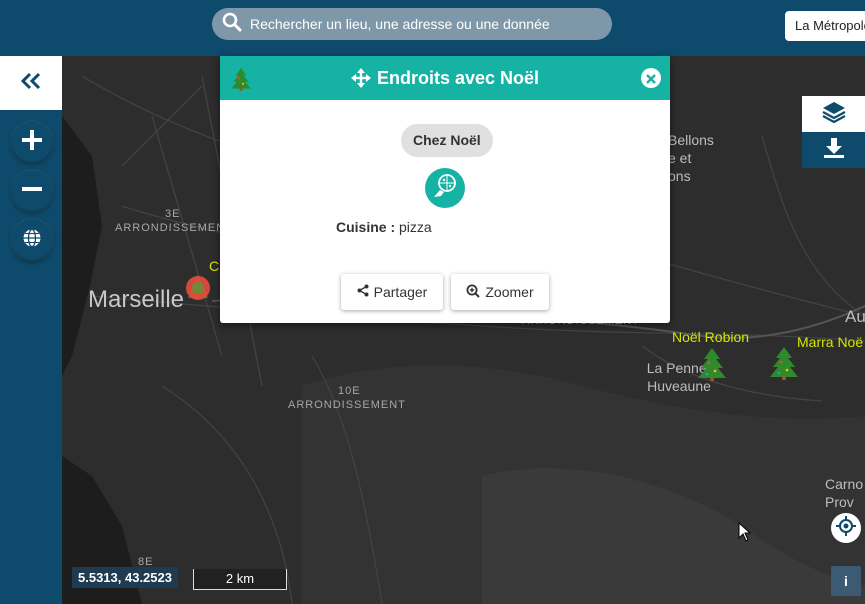 This screenshot has height=604, width=865. What do you see at coordinates (830, 342) in the screenshot?
I see `poi-label: Marra Noë` at bounding box center [830, 342].